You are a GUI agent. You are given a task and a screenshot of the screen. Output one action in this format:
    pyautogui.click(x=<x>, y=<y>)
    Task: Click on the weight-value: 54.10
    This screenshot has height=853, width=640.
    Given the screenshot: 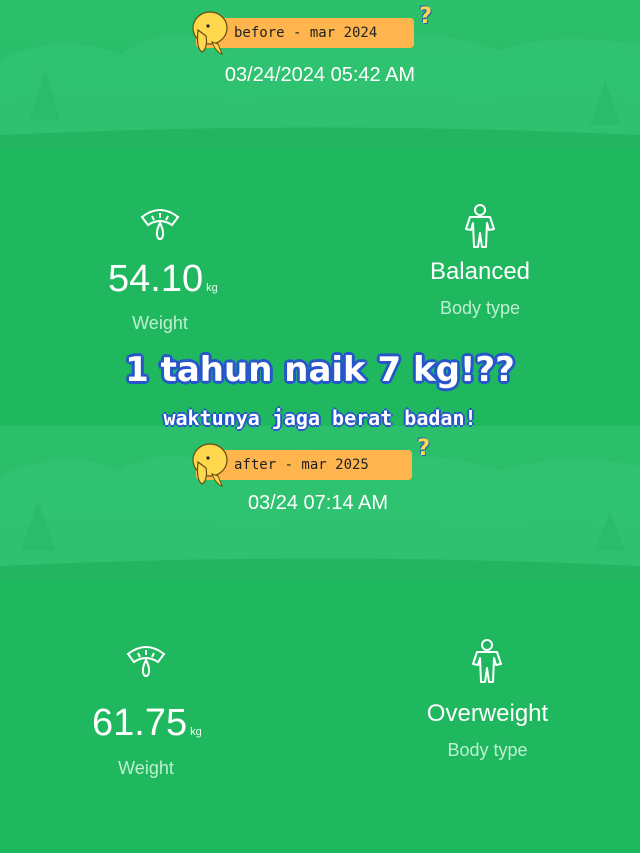 What is the action you would take?
    pyautogui.click(x=156, y=279)
    